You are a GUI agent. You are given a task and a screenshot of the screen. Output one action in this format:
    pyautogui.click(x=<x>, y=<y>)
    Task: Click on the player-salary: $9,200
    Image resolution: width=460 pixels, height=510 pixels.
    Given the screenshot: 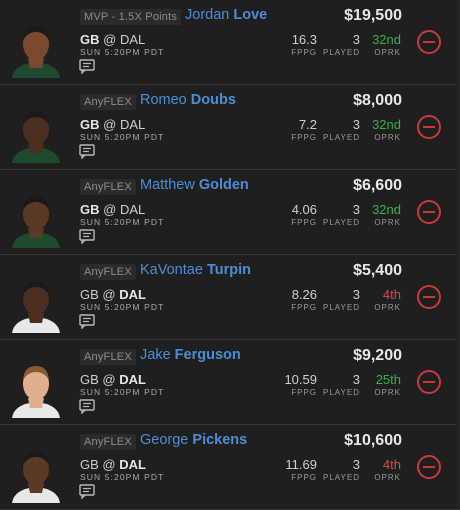 What is the action you would take?
    pyautogui.click(x=377, y=355)
    